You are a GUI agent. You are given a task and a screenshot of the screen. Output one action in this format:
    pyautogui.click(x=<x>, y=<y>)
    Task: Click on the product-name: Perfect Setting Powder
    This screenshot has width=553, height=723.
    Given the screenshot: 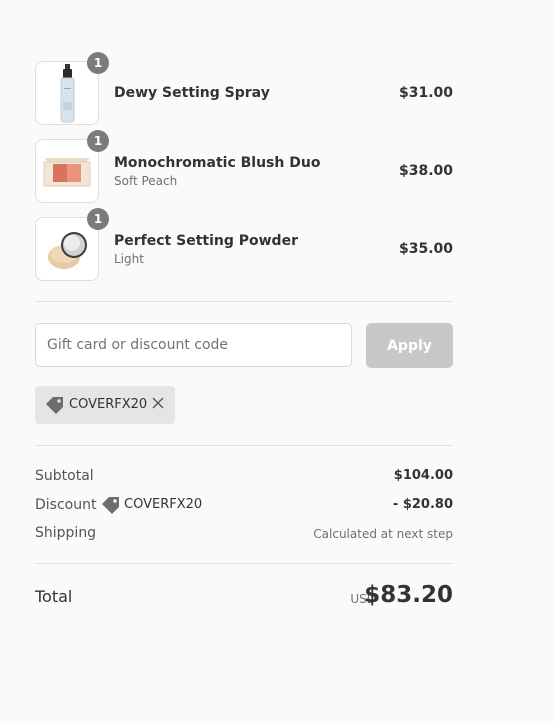 What is the action you would take?
    pyautogui.click(x=206, y=241)
    